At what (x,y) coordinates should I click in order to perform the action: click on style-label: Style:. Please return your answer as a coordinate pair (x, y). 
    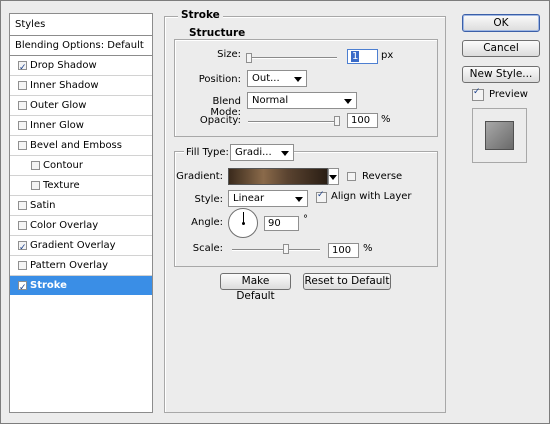
    Looking at the image, I should click on (209, 199).